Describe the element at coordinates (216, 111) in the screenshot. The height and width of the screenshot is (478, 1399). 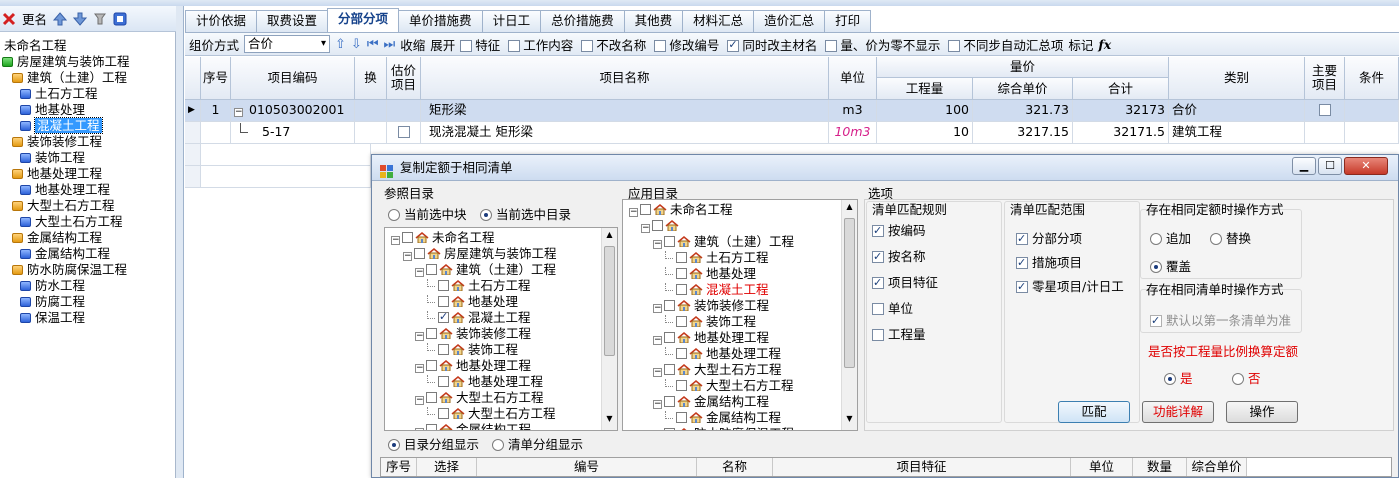
I see `cell-seq: 1` at that location.